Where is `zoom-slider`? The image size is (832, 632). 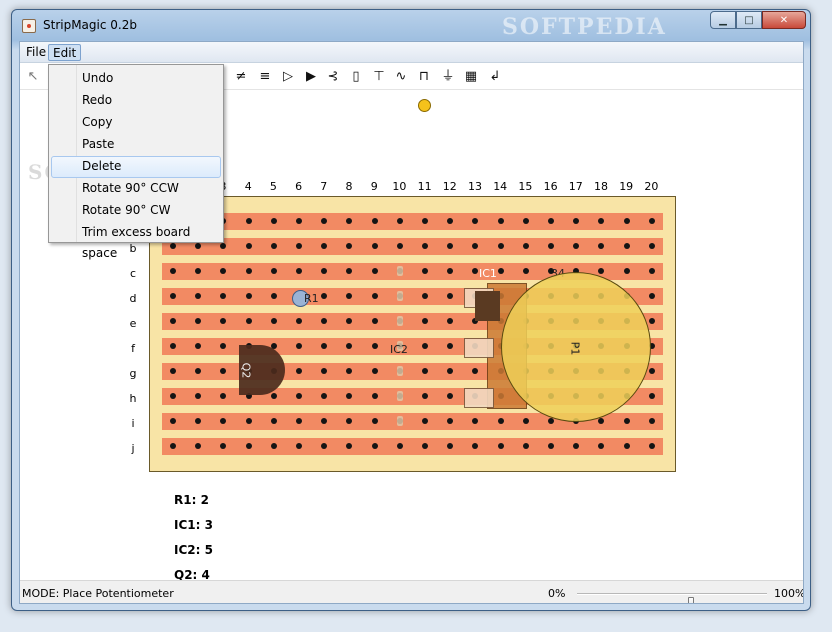
zoom-slider is located at coordinates (672, 598).